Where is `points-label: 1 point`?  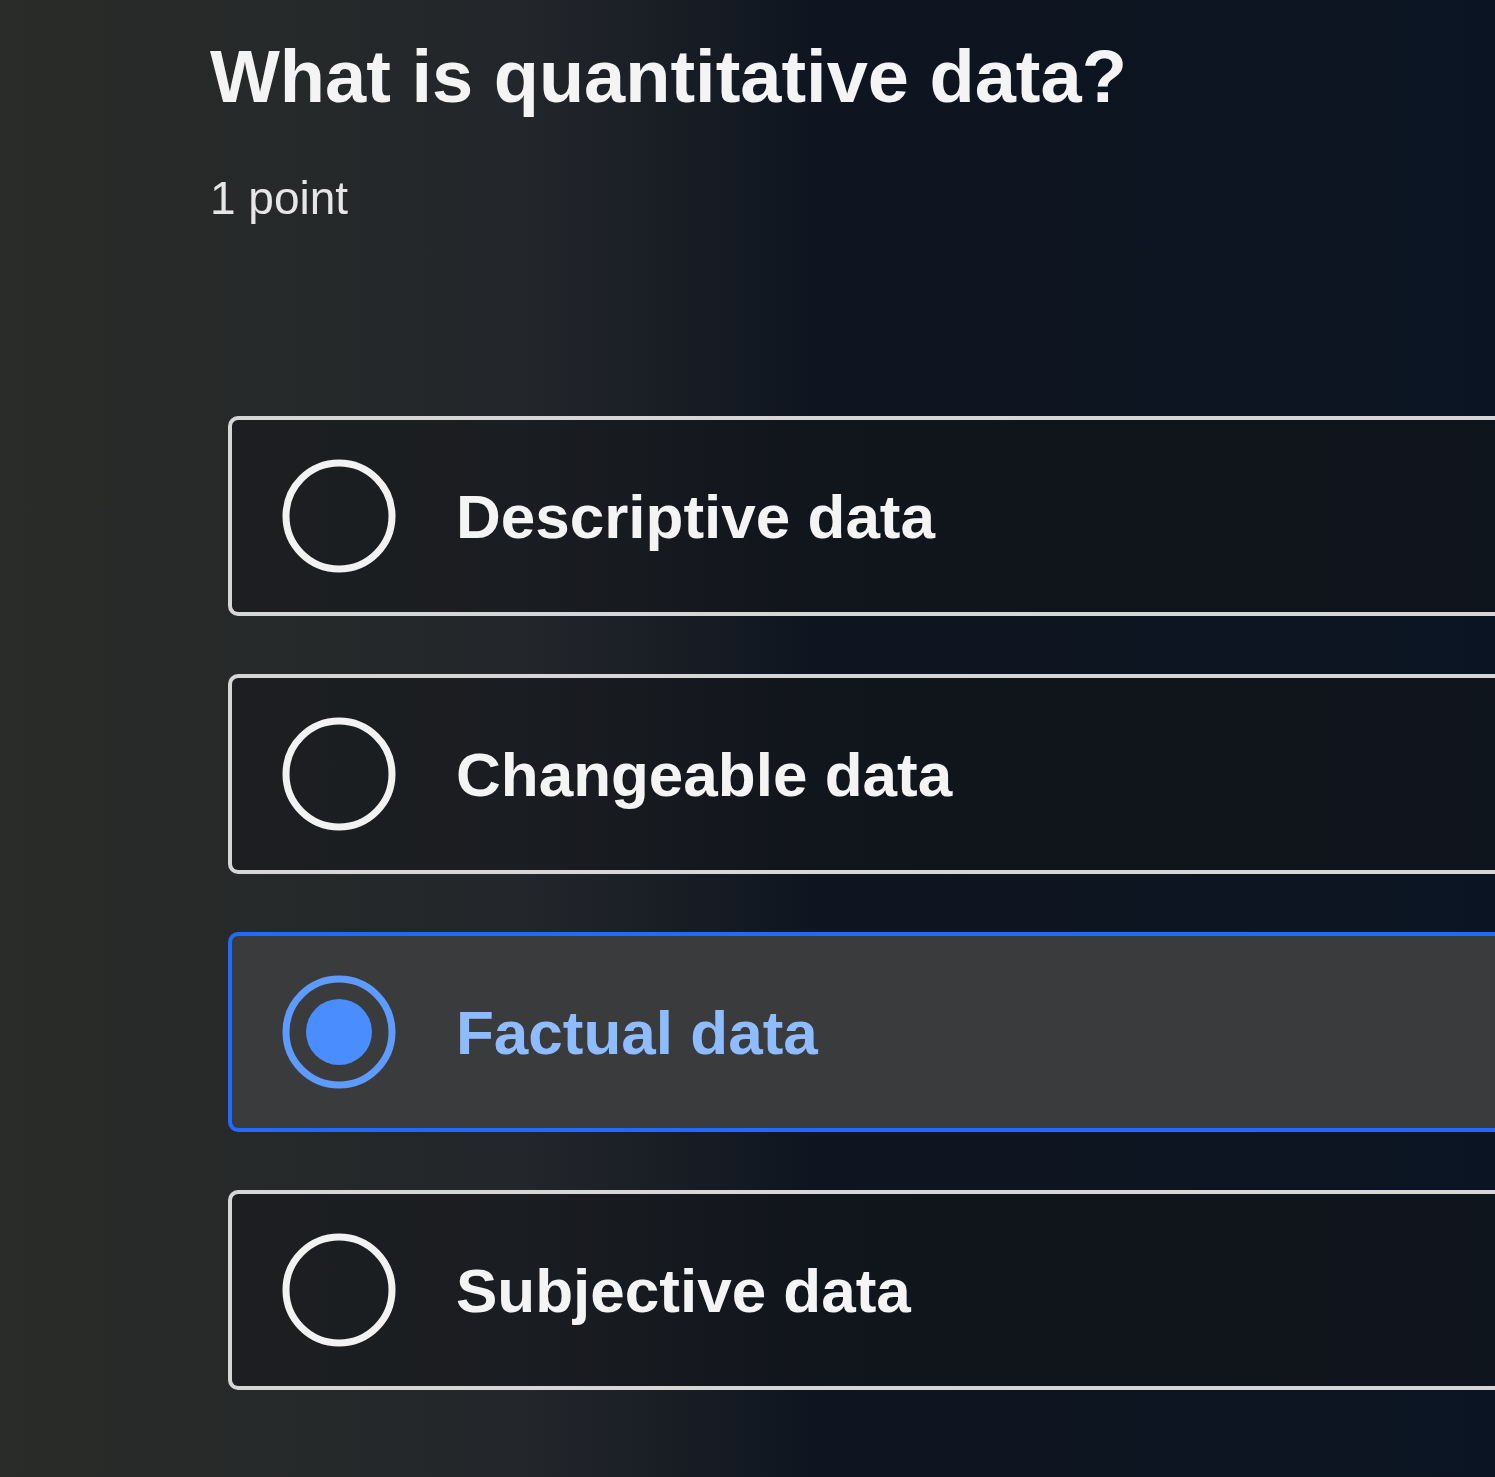 points-label: 1 point is located at coordinates (279, 199).